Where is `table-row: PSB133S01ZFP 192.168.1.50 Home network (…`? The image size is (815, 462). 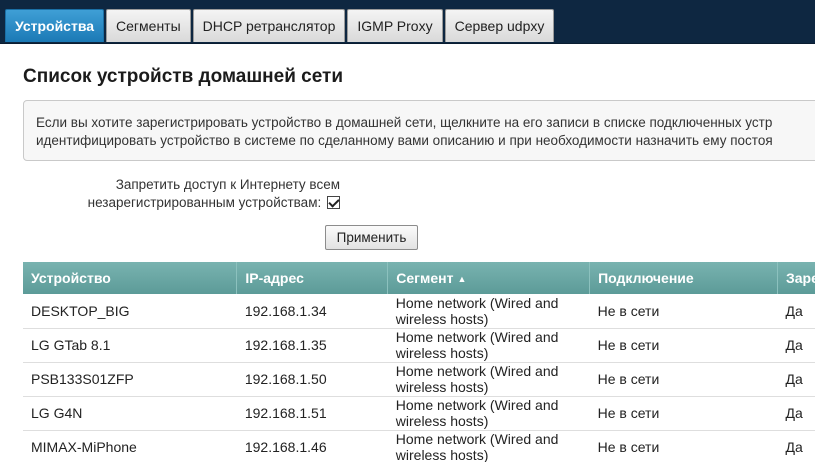
table-row: PSB133S01ZFP 192.168.1.50 Home network (… is located at coordinates (419, 379).